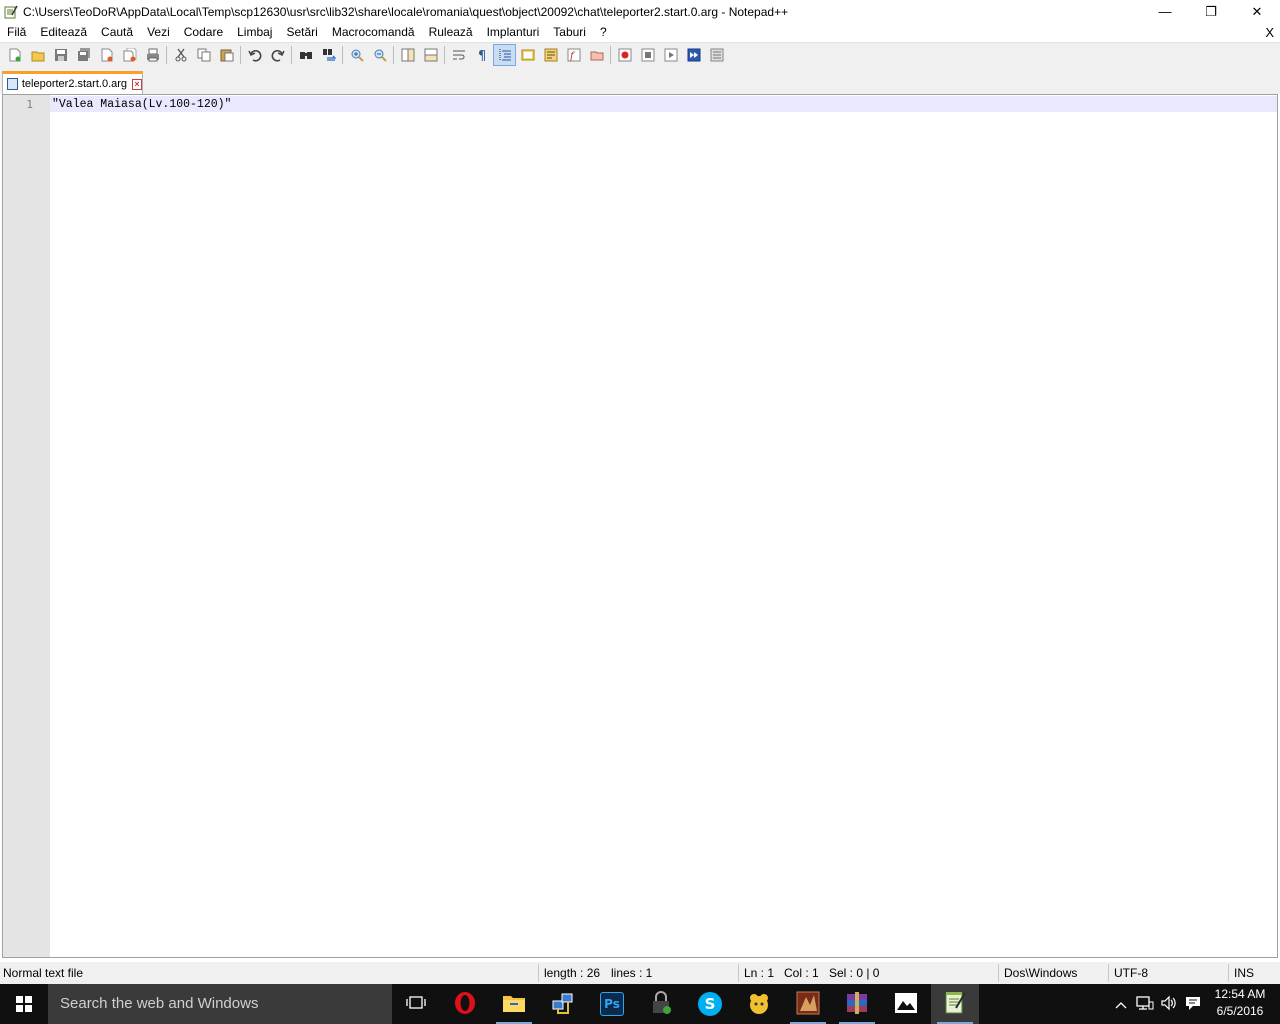 The width and height of the screenshot is (1280, 1024). I want to click on start-button, so click(24, 1004).